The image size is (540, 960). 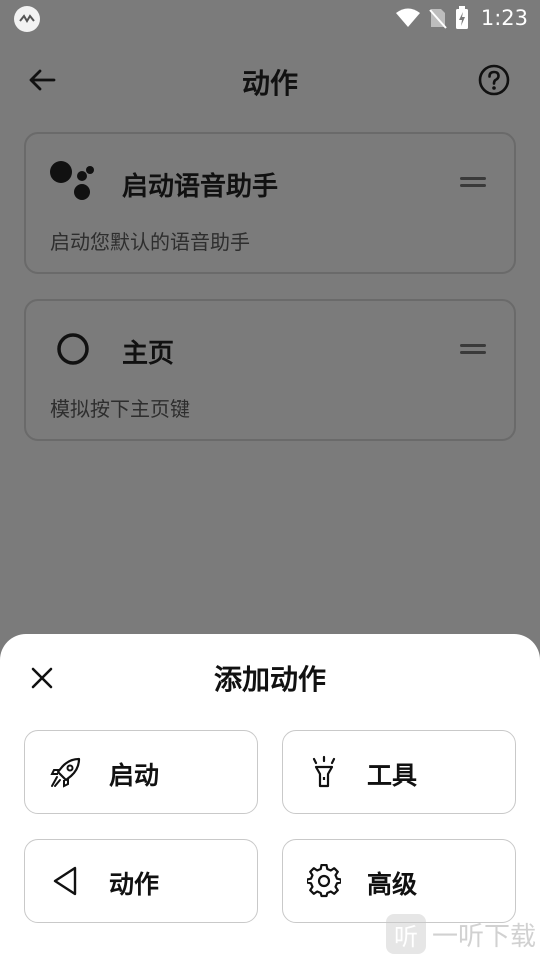 What do you see at coordinates (134, 775) in the screenshot?
I see `option-label: 启动` at bounding box center [134, 775].